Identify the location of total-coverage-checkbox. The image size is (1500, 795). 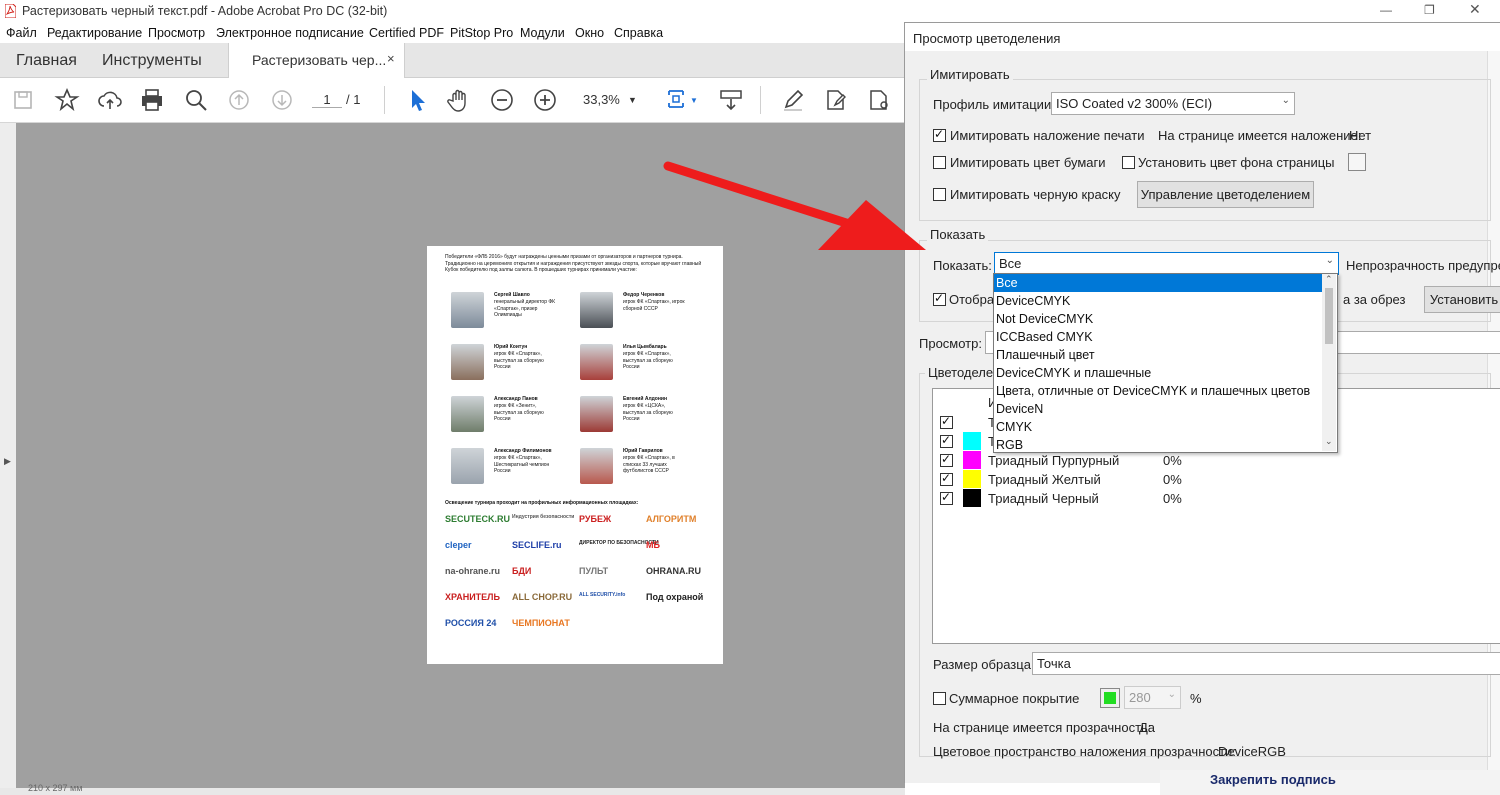
(939, 698).